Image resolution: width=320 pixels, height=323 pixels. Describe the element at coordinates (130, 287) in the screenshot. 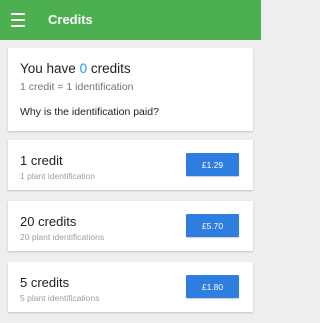

I see `offer-card-5-credits: 5 credits 5 plant identifications £1.80` at that location.